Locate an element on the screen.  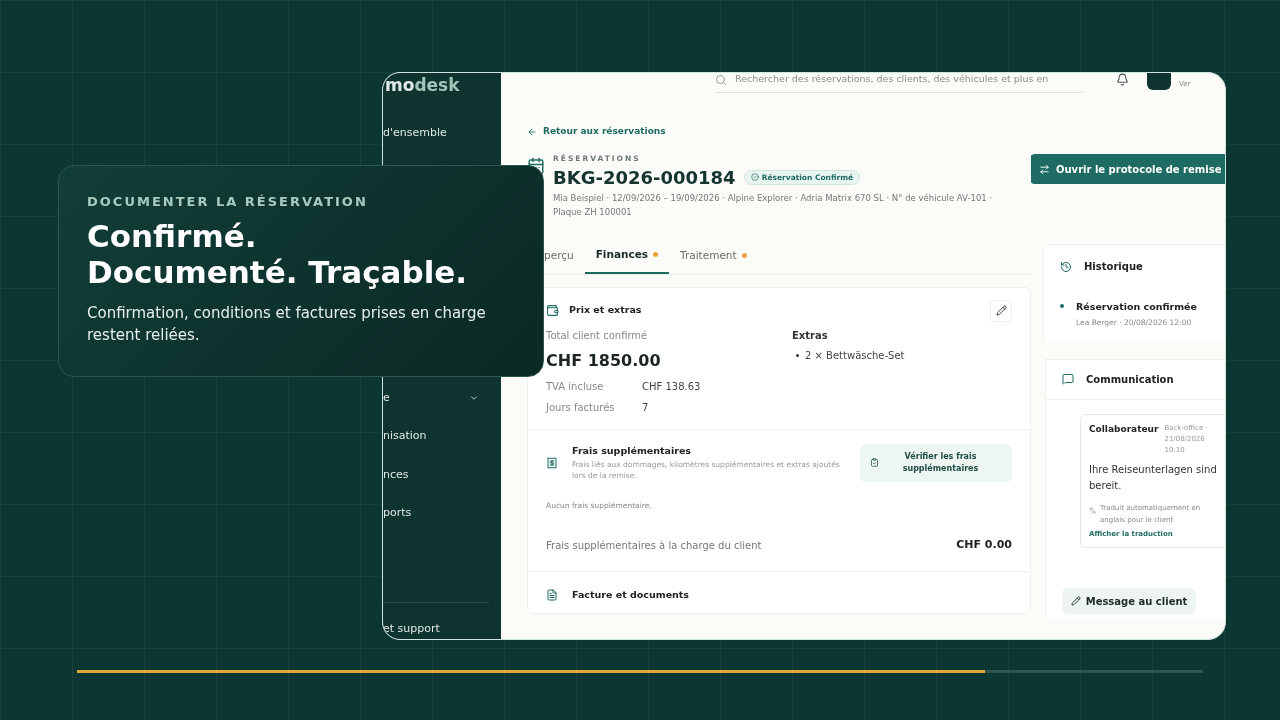
row-label: TVA incluse is located at coordinates (575, 386).